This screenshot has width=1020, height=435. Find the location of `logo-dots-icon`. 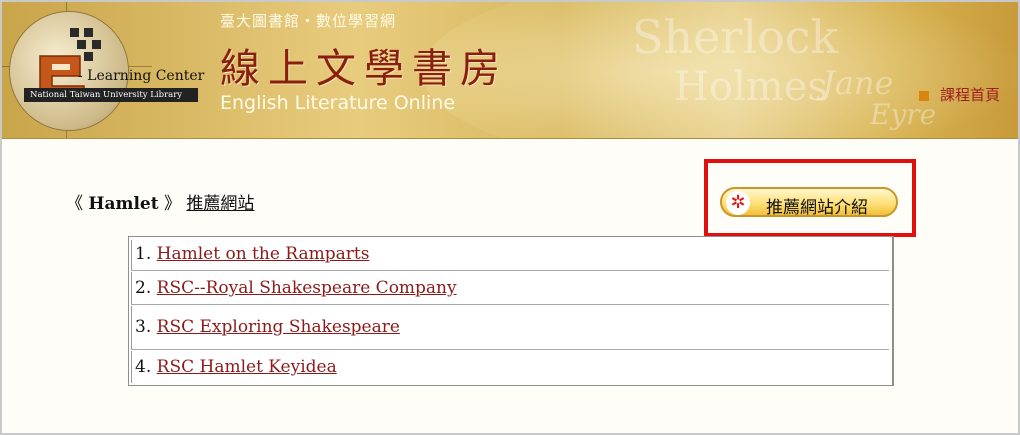

logo-dots-icon is located at coordinates (95, 48).